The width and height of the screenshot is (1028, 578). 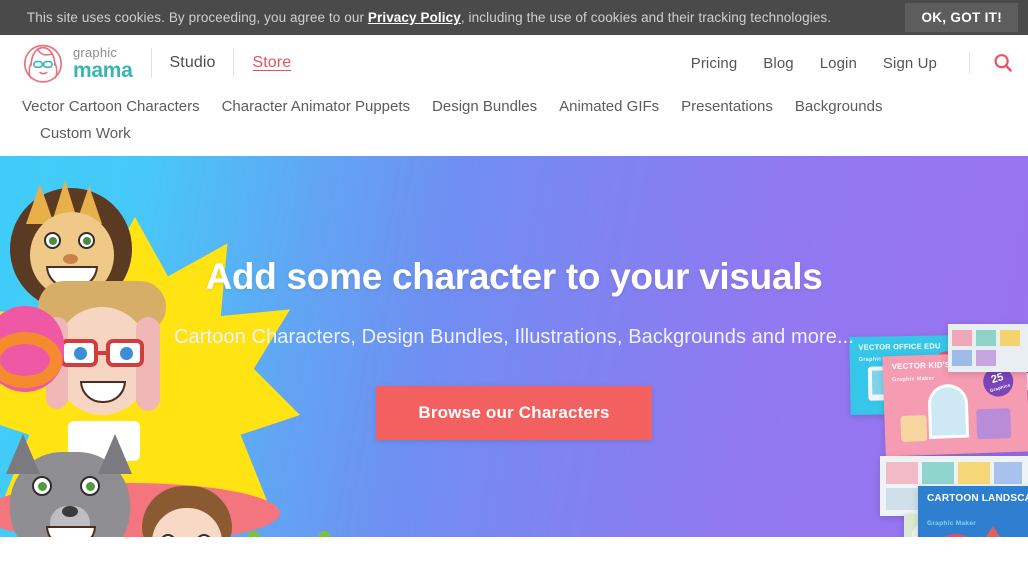 I want to click on browse-characters-button: Browse our Characters, so click(x=514, y=413).